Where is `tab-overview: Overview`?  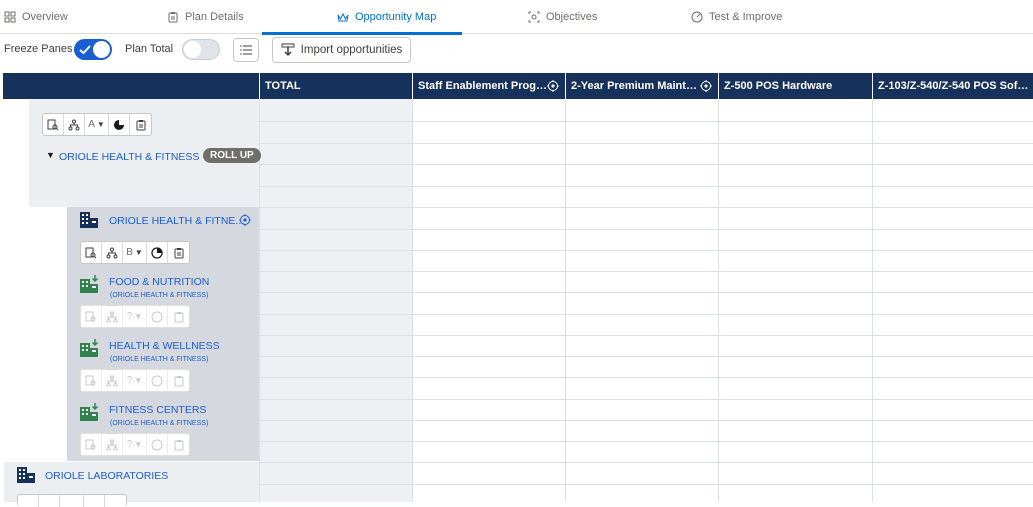 tab-overview: Overview is located at coordinates (36, 17).